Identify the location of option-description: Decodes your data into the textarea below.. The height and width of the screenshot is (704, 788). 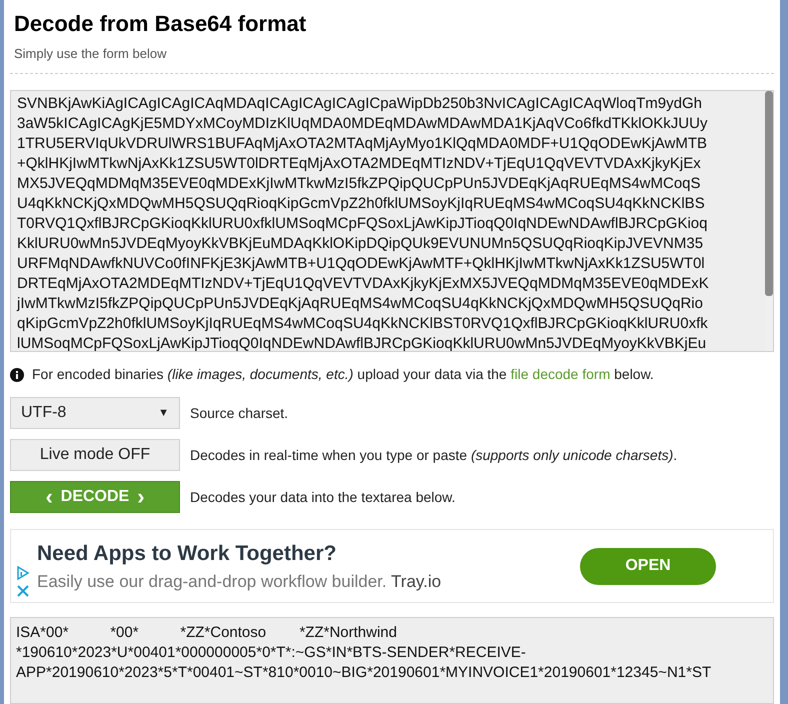
(323, 497).